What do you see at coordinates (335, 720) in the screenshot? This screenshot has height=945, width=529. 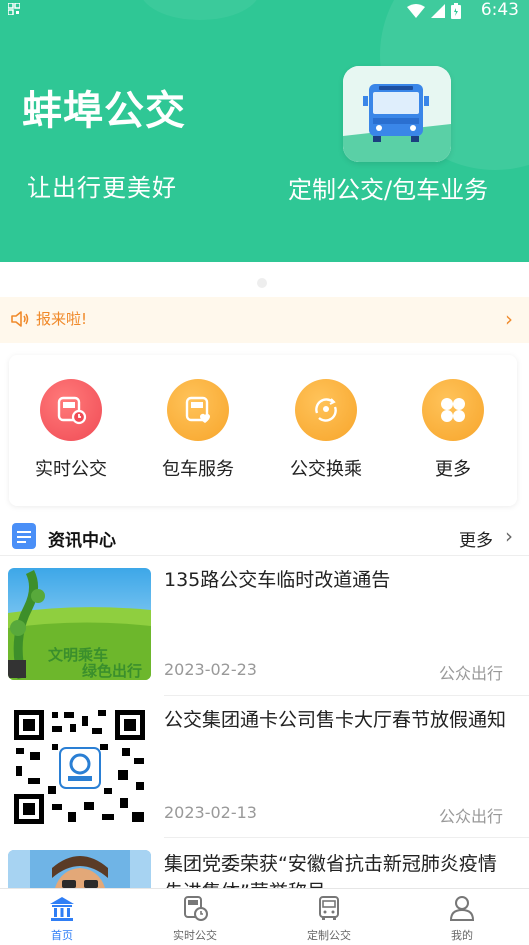 I see `news-title: 公交集团通卡公司售卡大厅春节放假通知` at bounding box center [335, 720].